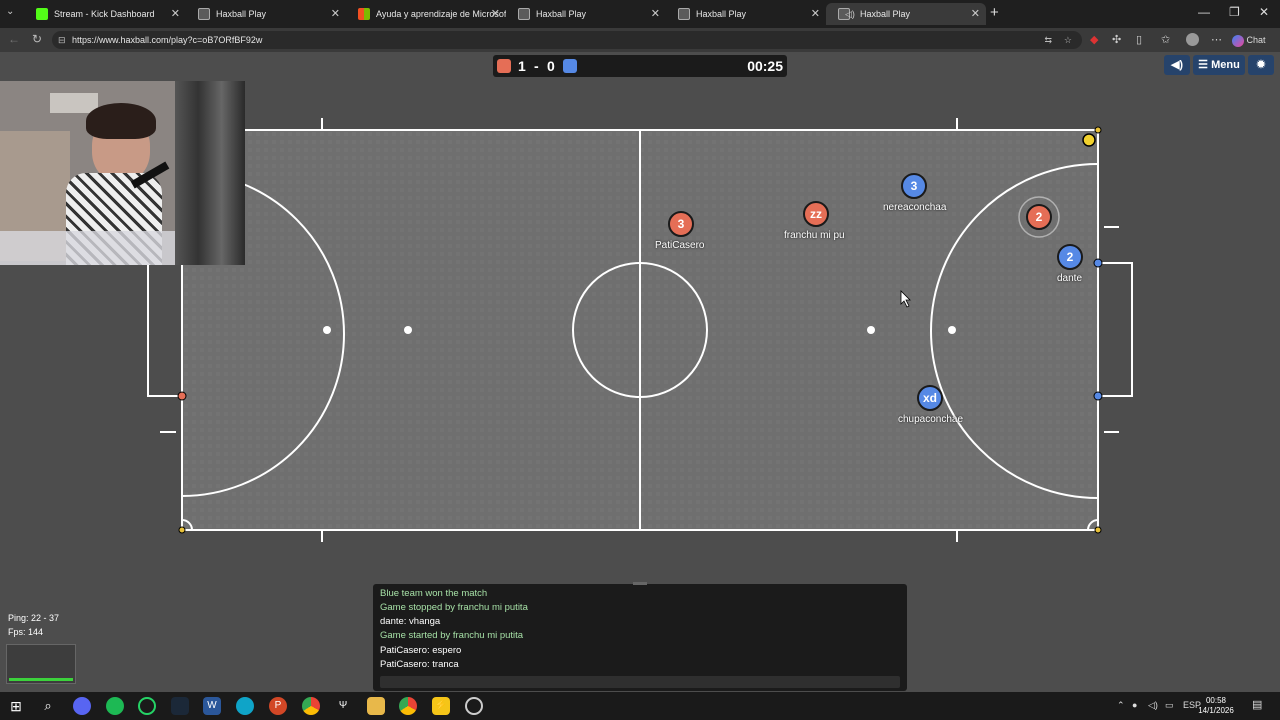 The image size is (1280, 720). What do you see at coordinates (1234, 12) in the screenshot?
I see `restore-icon: ❐` at bounding box center [1234, 12].